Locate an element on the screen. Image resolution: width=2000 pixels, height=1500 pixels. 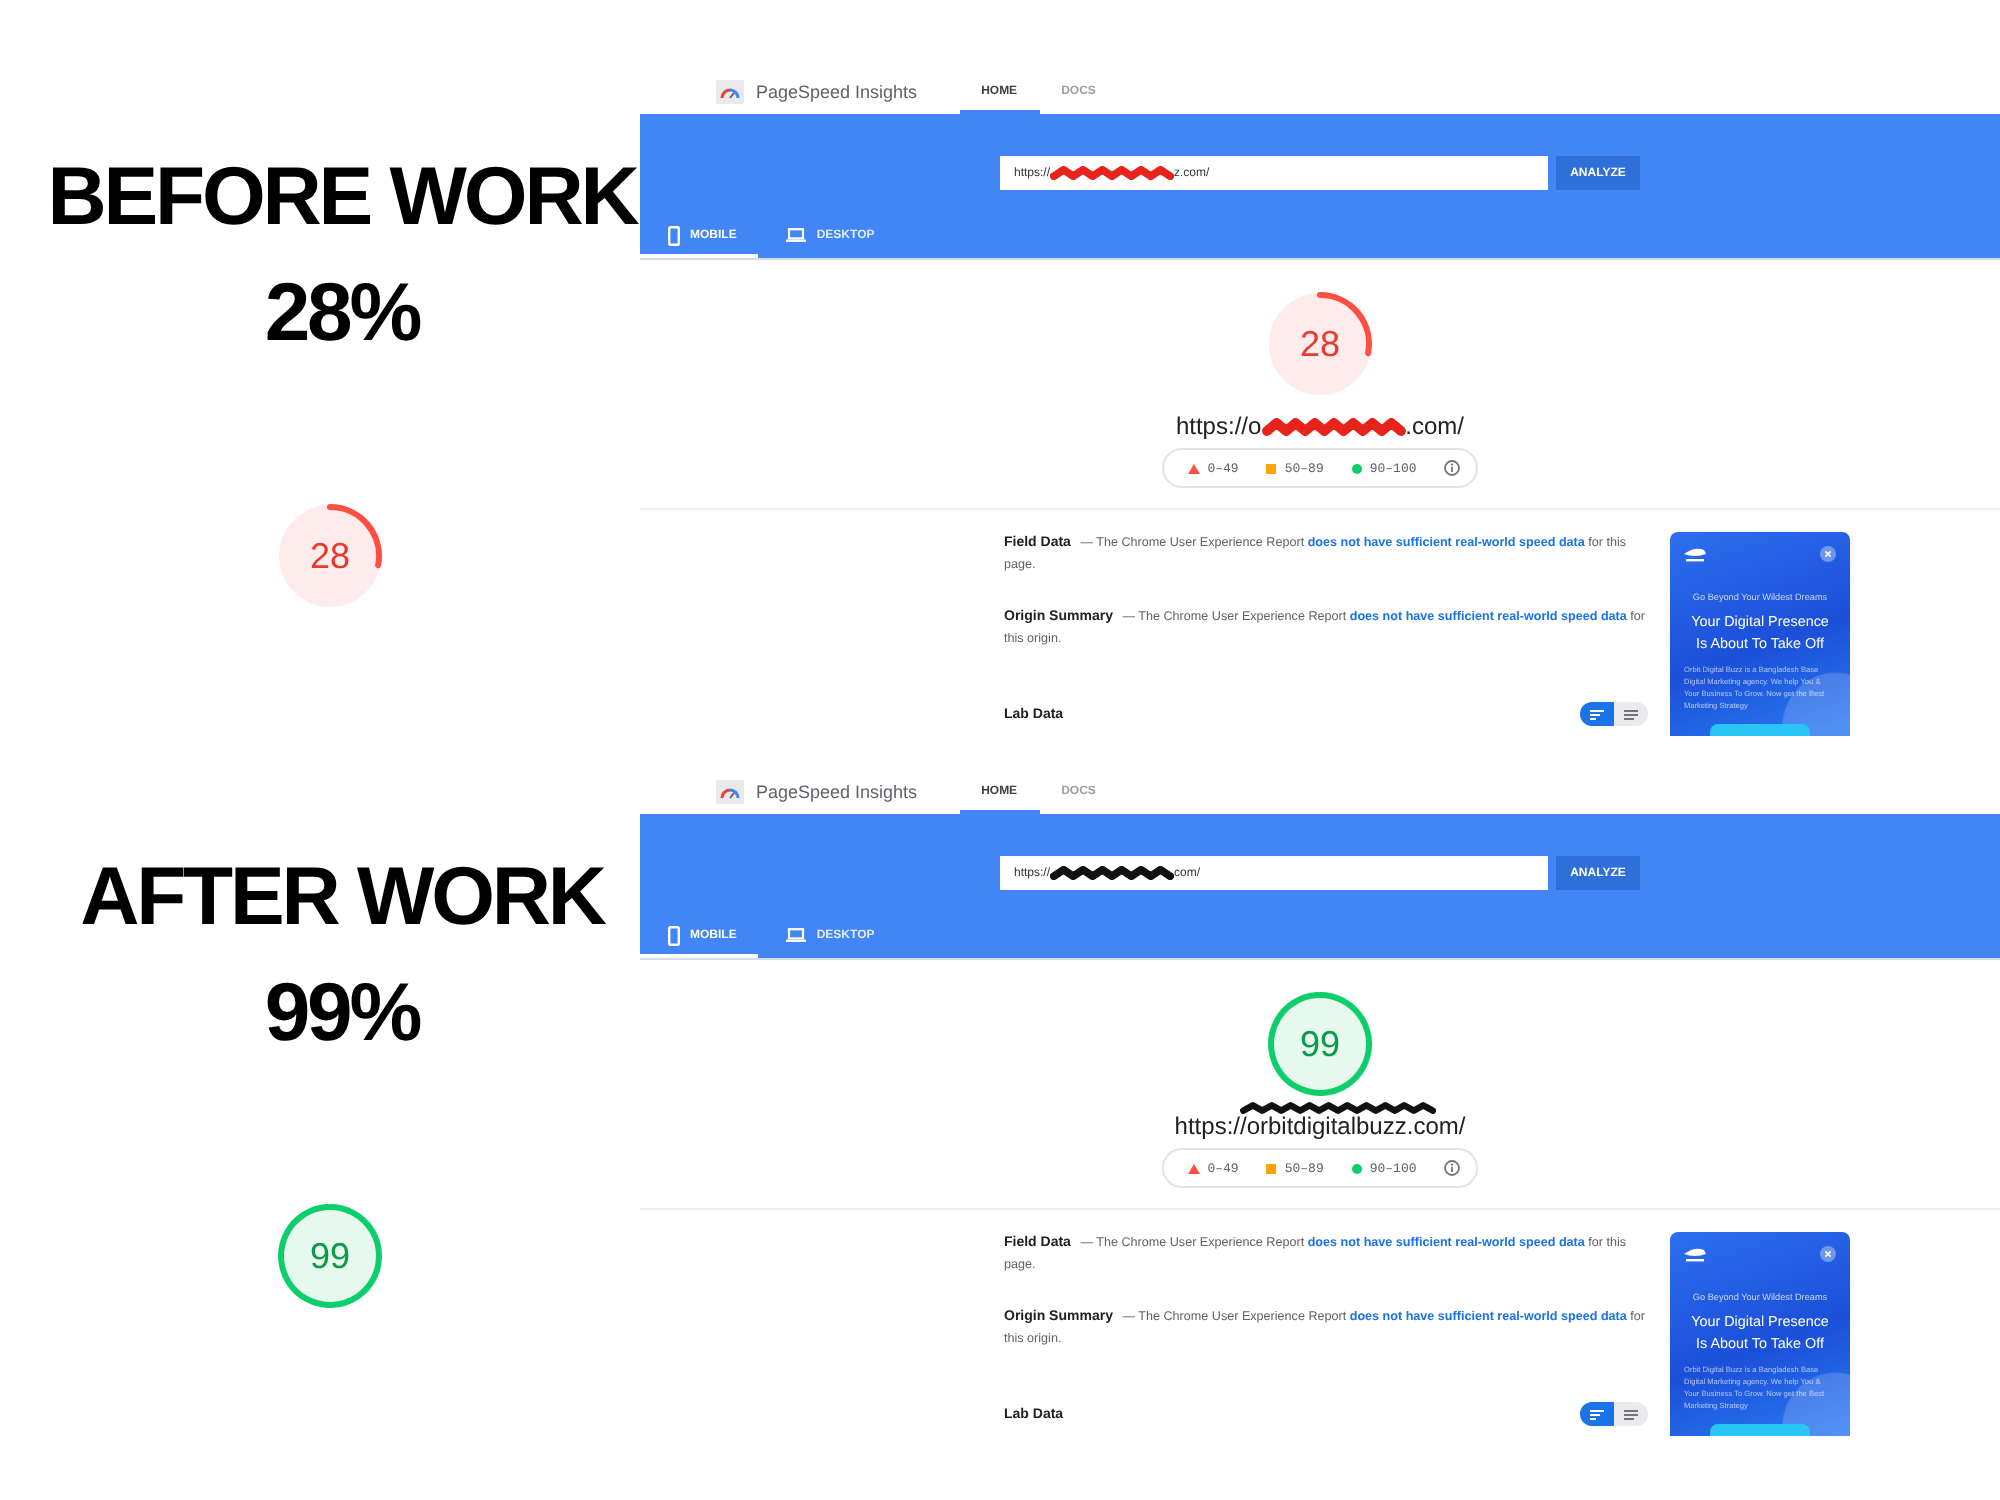
score-percent: 99% is located at coordinates (342, 1013).